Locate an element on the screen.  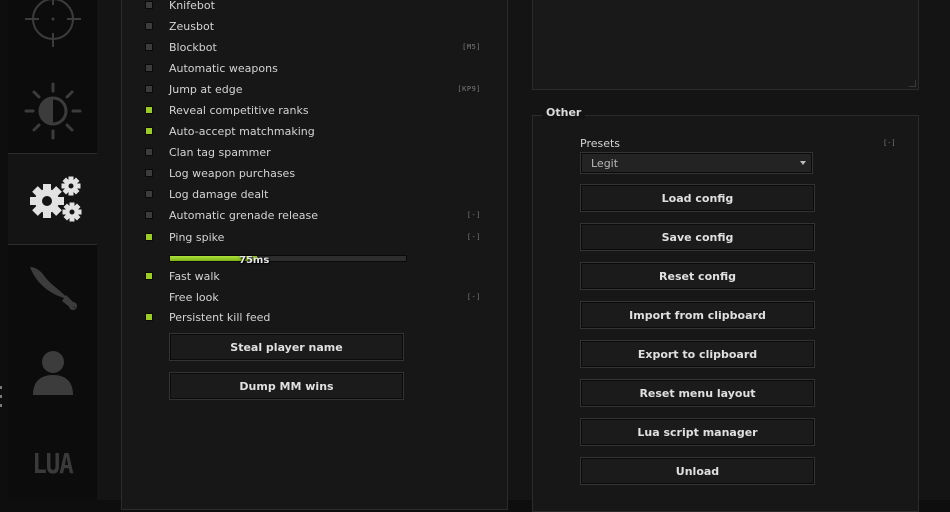
karambit-knife-icon is located at coordinates (53, 286).